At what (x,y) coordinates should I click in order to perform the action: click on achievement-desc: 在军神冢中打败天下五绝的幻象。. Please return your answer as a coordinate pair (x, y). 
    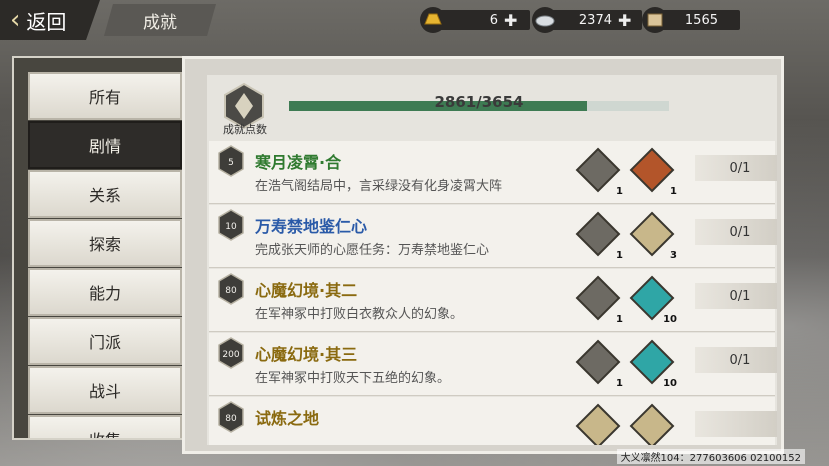
    Looking at the image, I should click on (353, 378).